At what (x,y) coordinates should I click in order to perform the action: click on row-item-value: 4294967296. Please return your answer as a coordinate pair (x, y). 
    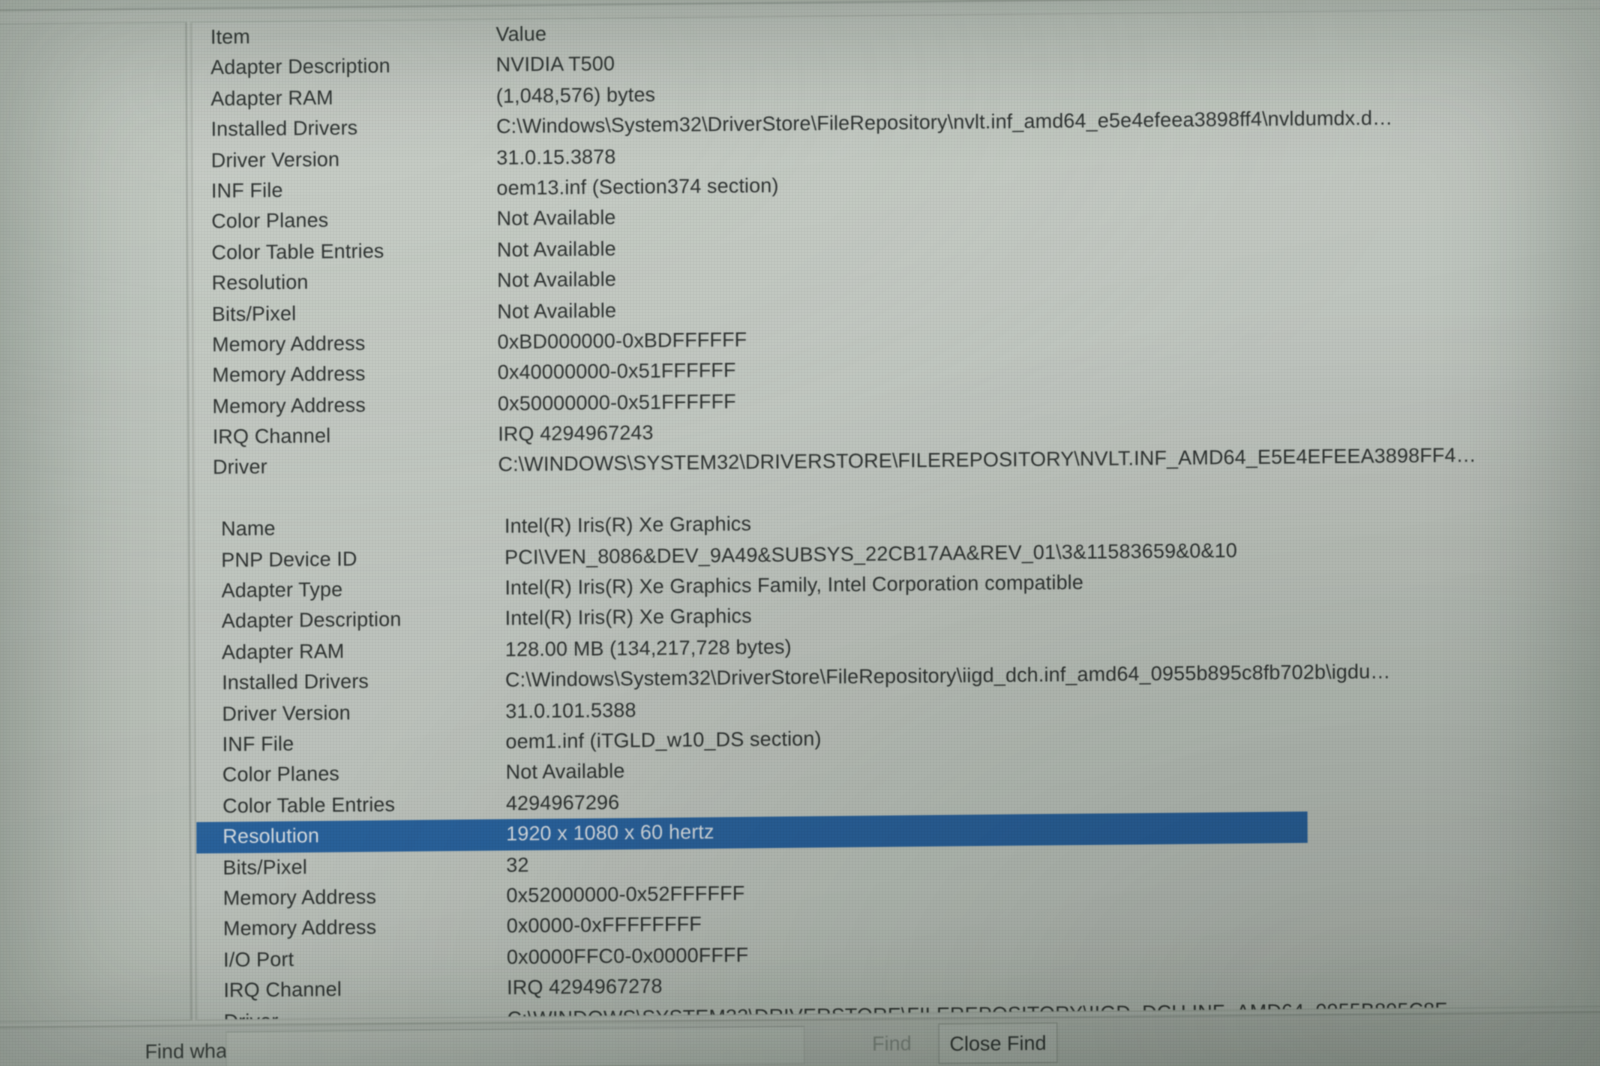
    Looking at the image, I should click on (562, 803).